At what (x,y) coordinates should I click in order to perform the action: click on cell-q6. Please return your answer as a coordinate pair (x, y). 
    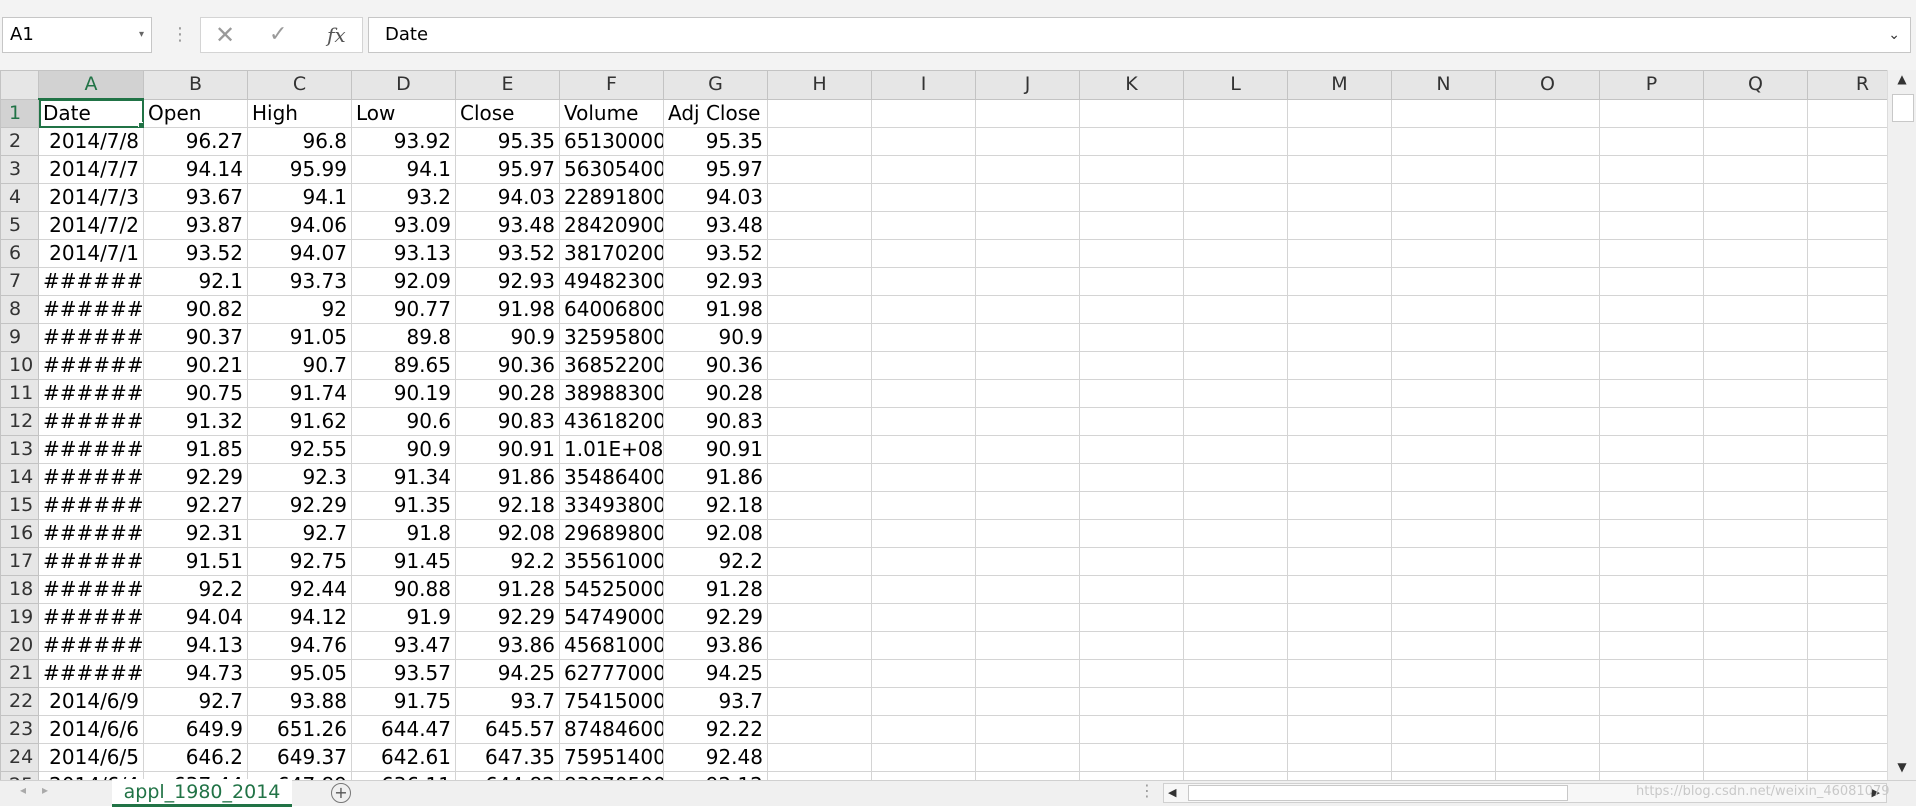
    Looking at the image, I should click on (1755, 253).